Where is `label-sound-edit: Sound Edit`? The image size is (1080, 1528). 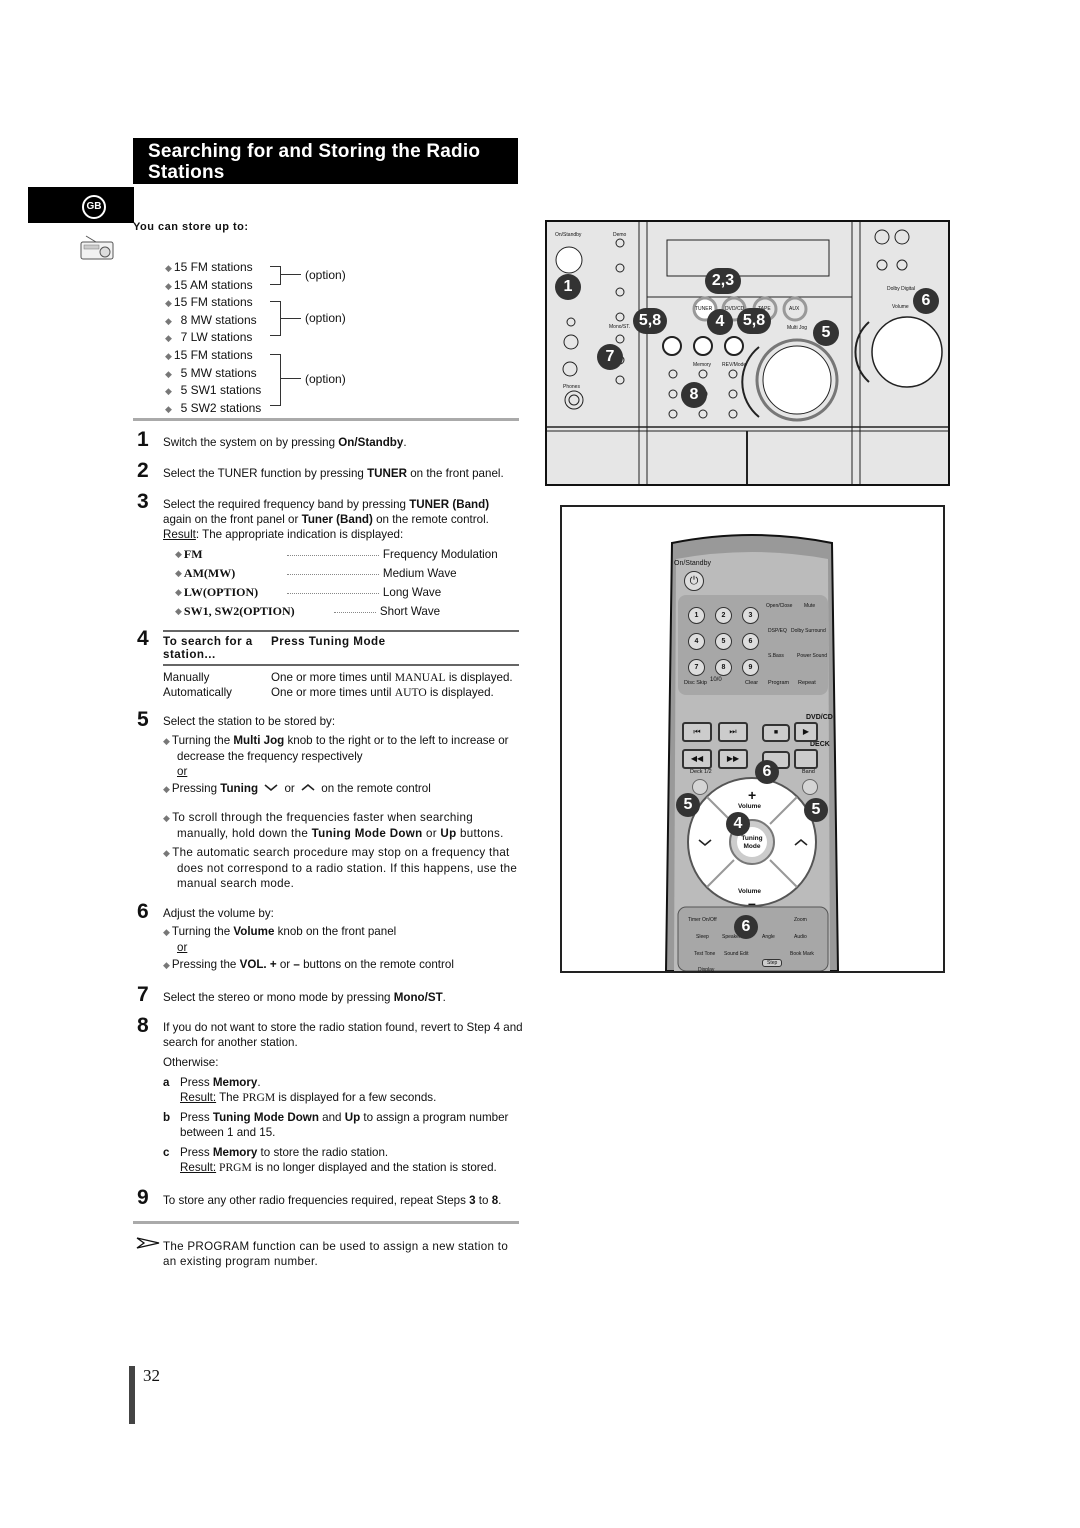
label-sound-edit: Sound Edit is located at coordinates (736, 954).